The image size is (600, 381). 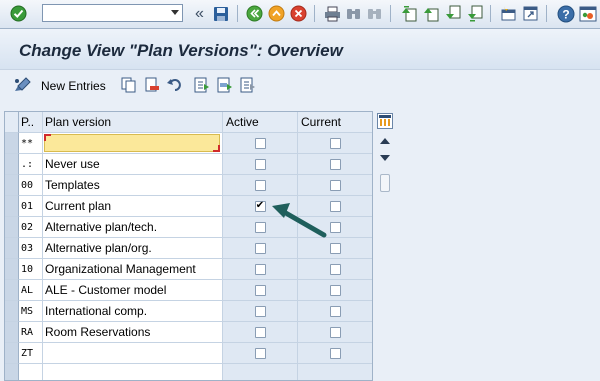 I want to click on column-header-current: Current, so click(x=335, y=122).